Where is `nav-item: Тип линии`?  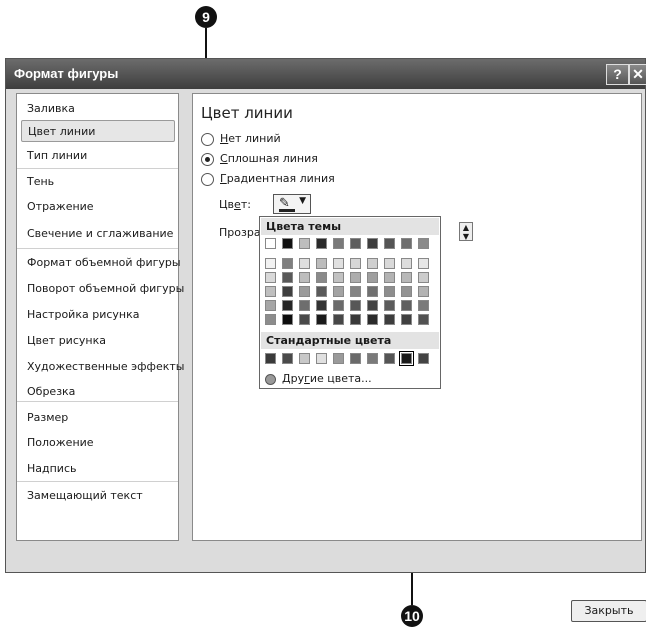 nav-item: Тип линии is located at coordinates (98, 156).